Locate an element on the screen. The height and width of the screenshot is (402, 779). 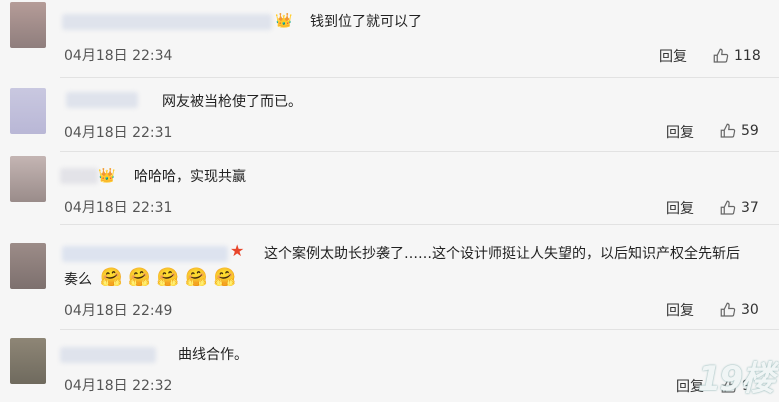
like-button: 59 is located at coordinates (739, 131).